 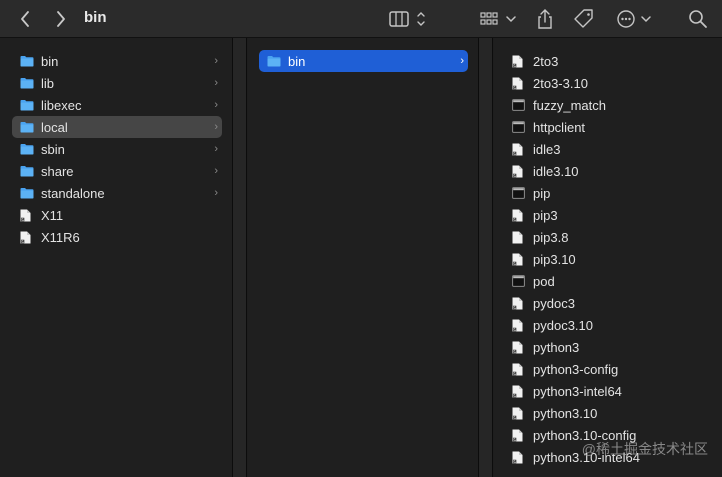 What do you see at coordinates (240, 257) in the screenshot?
I see `column-1-resize-strip` at bounding box center [240, 257].